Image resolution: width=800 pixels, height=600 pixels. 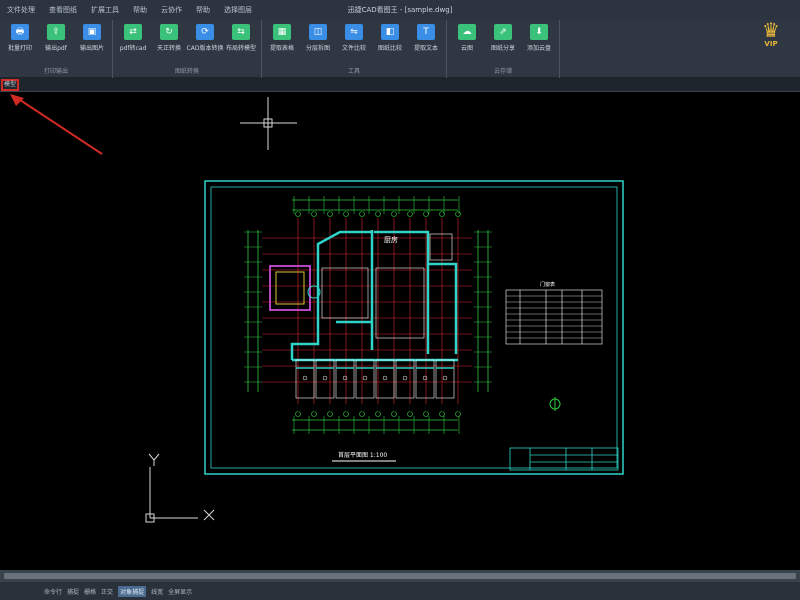 What do you see at coordinates (539, 38) in the screenshot?
I see `ribbon-button: ⬇ 添加云盘` at bounding box center [539, 38].